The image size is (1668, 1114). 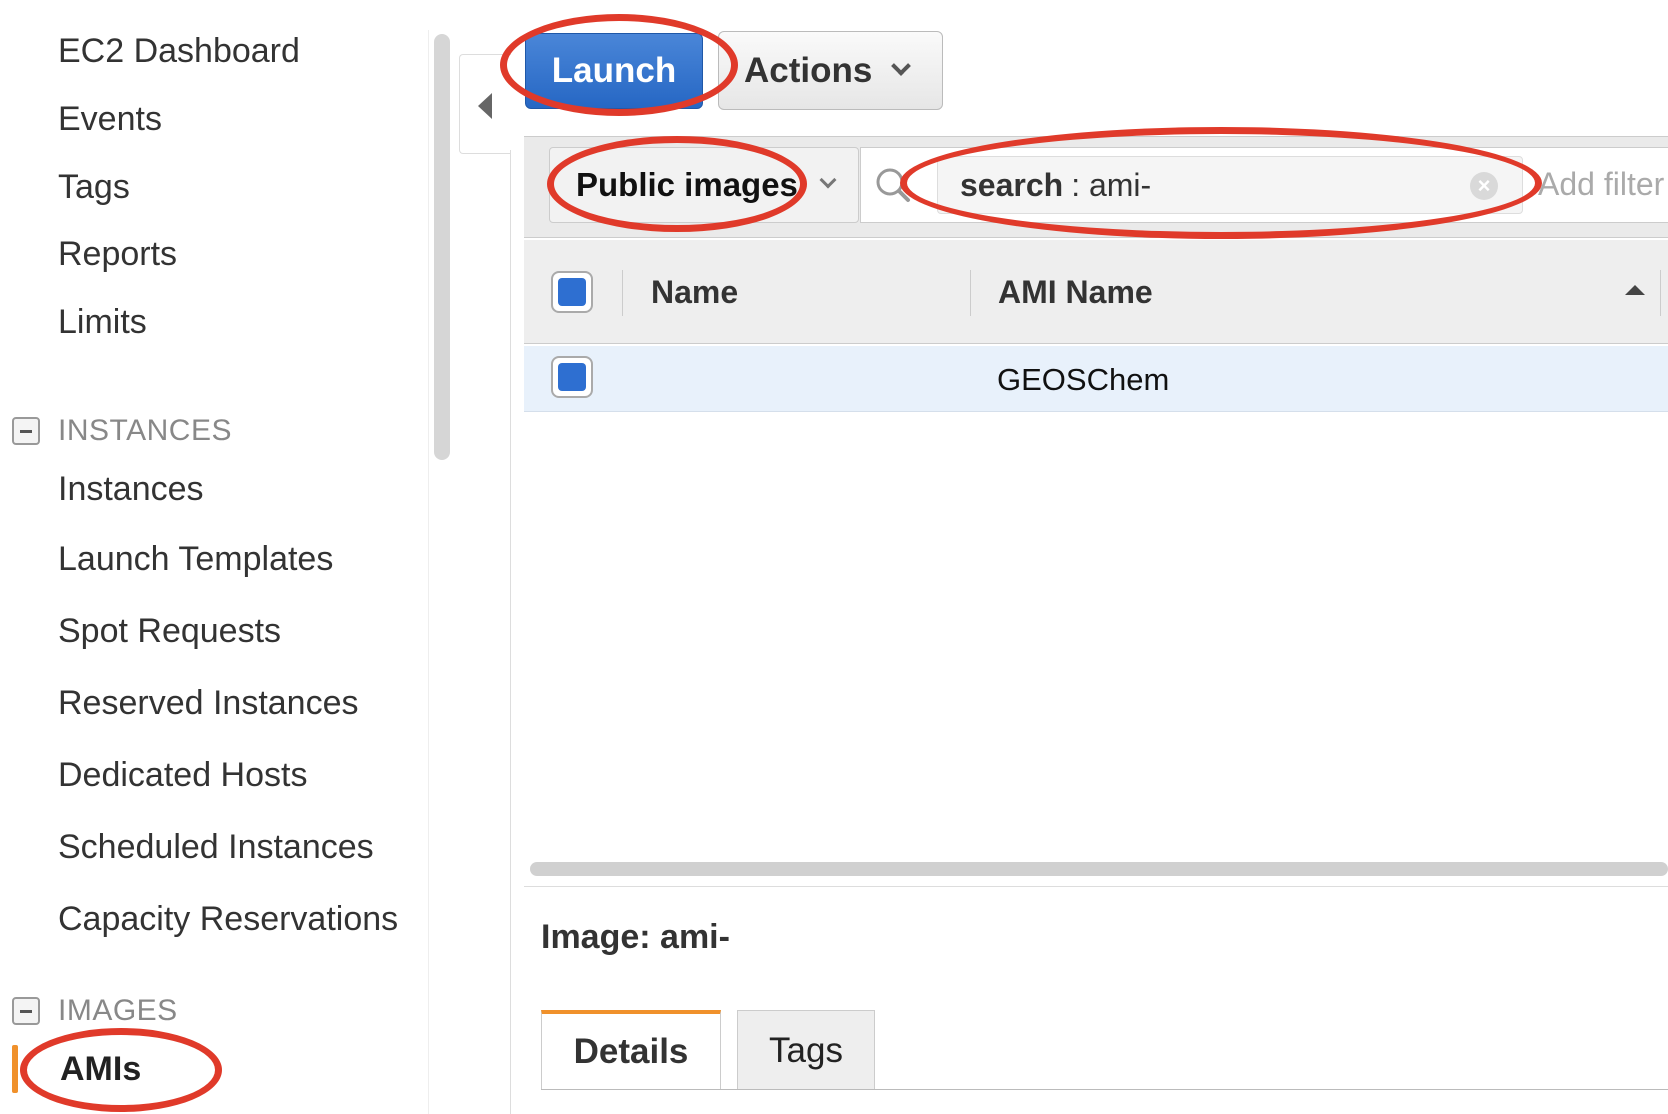 What do you see at coordinates (1012, 184) in the screenshot?
I see `token-key: search` at bounding box center [1012, 184].